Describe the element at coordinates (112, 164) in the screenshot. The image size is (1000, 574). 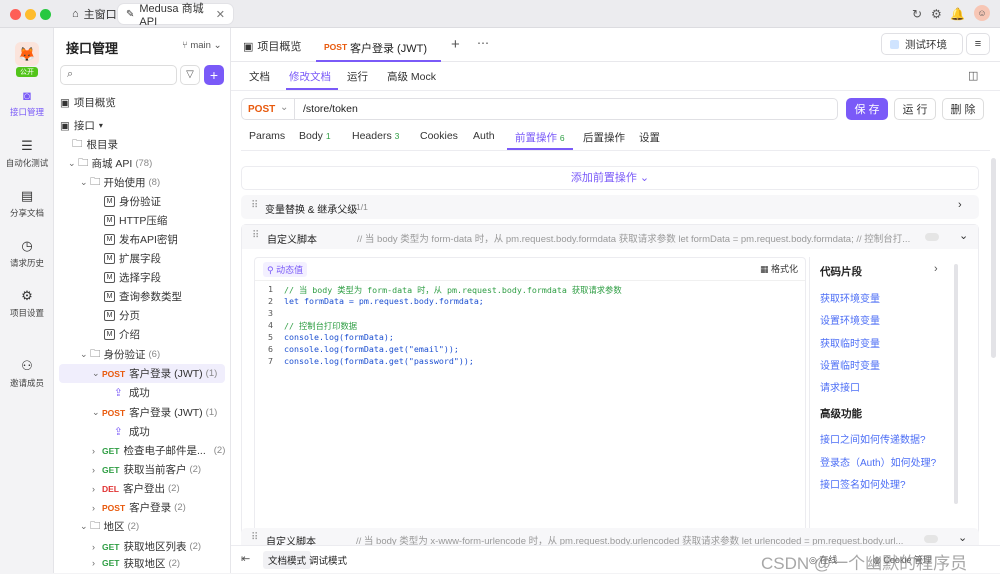
I see `tree-label: 商城 API` at that location.